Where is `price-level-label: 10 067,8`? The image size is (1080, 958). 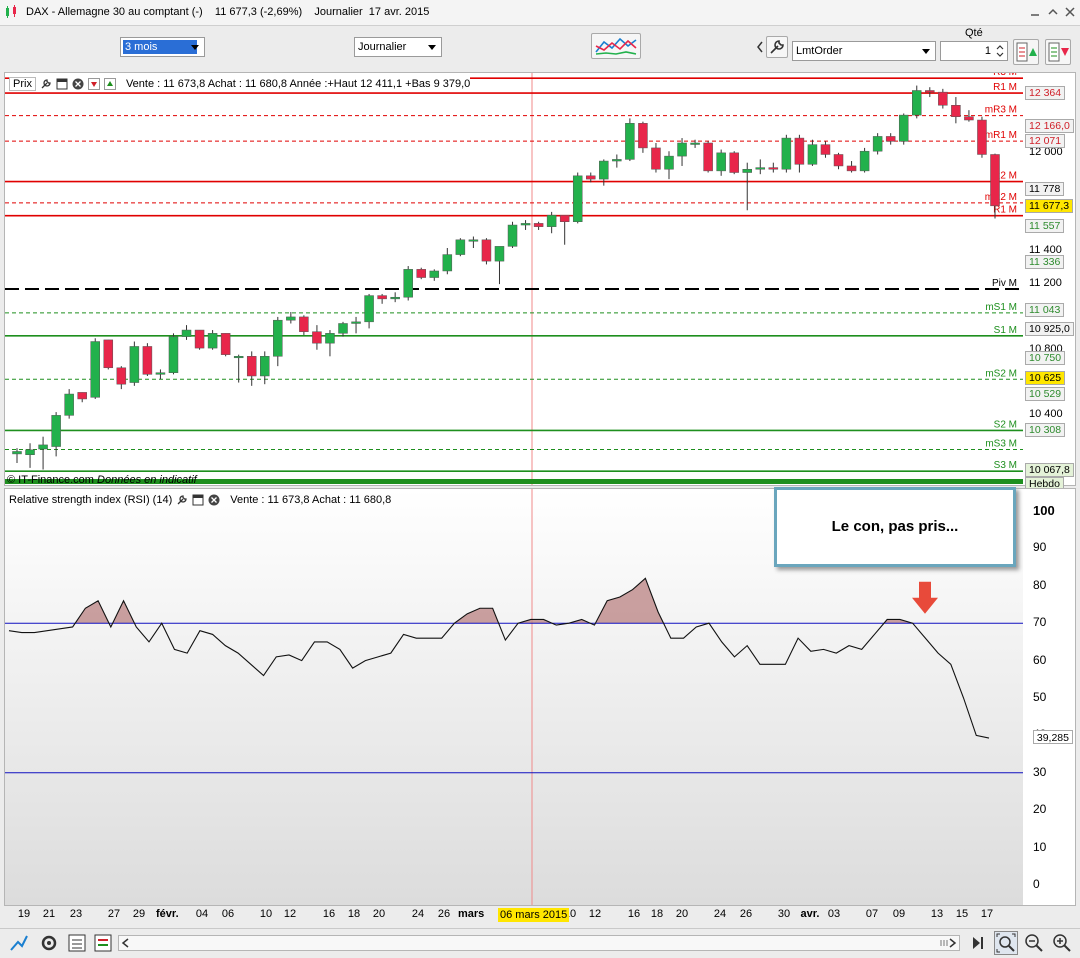 price-level-label: 10 067,8 is located at coordinates (1049, 469).